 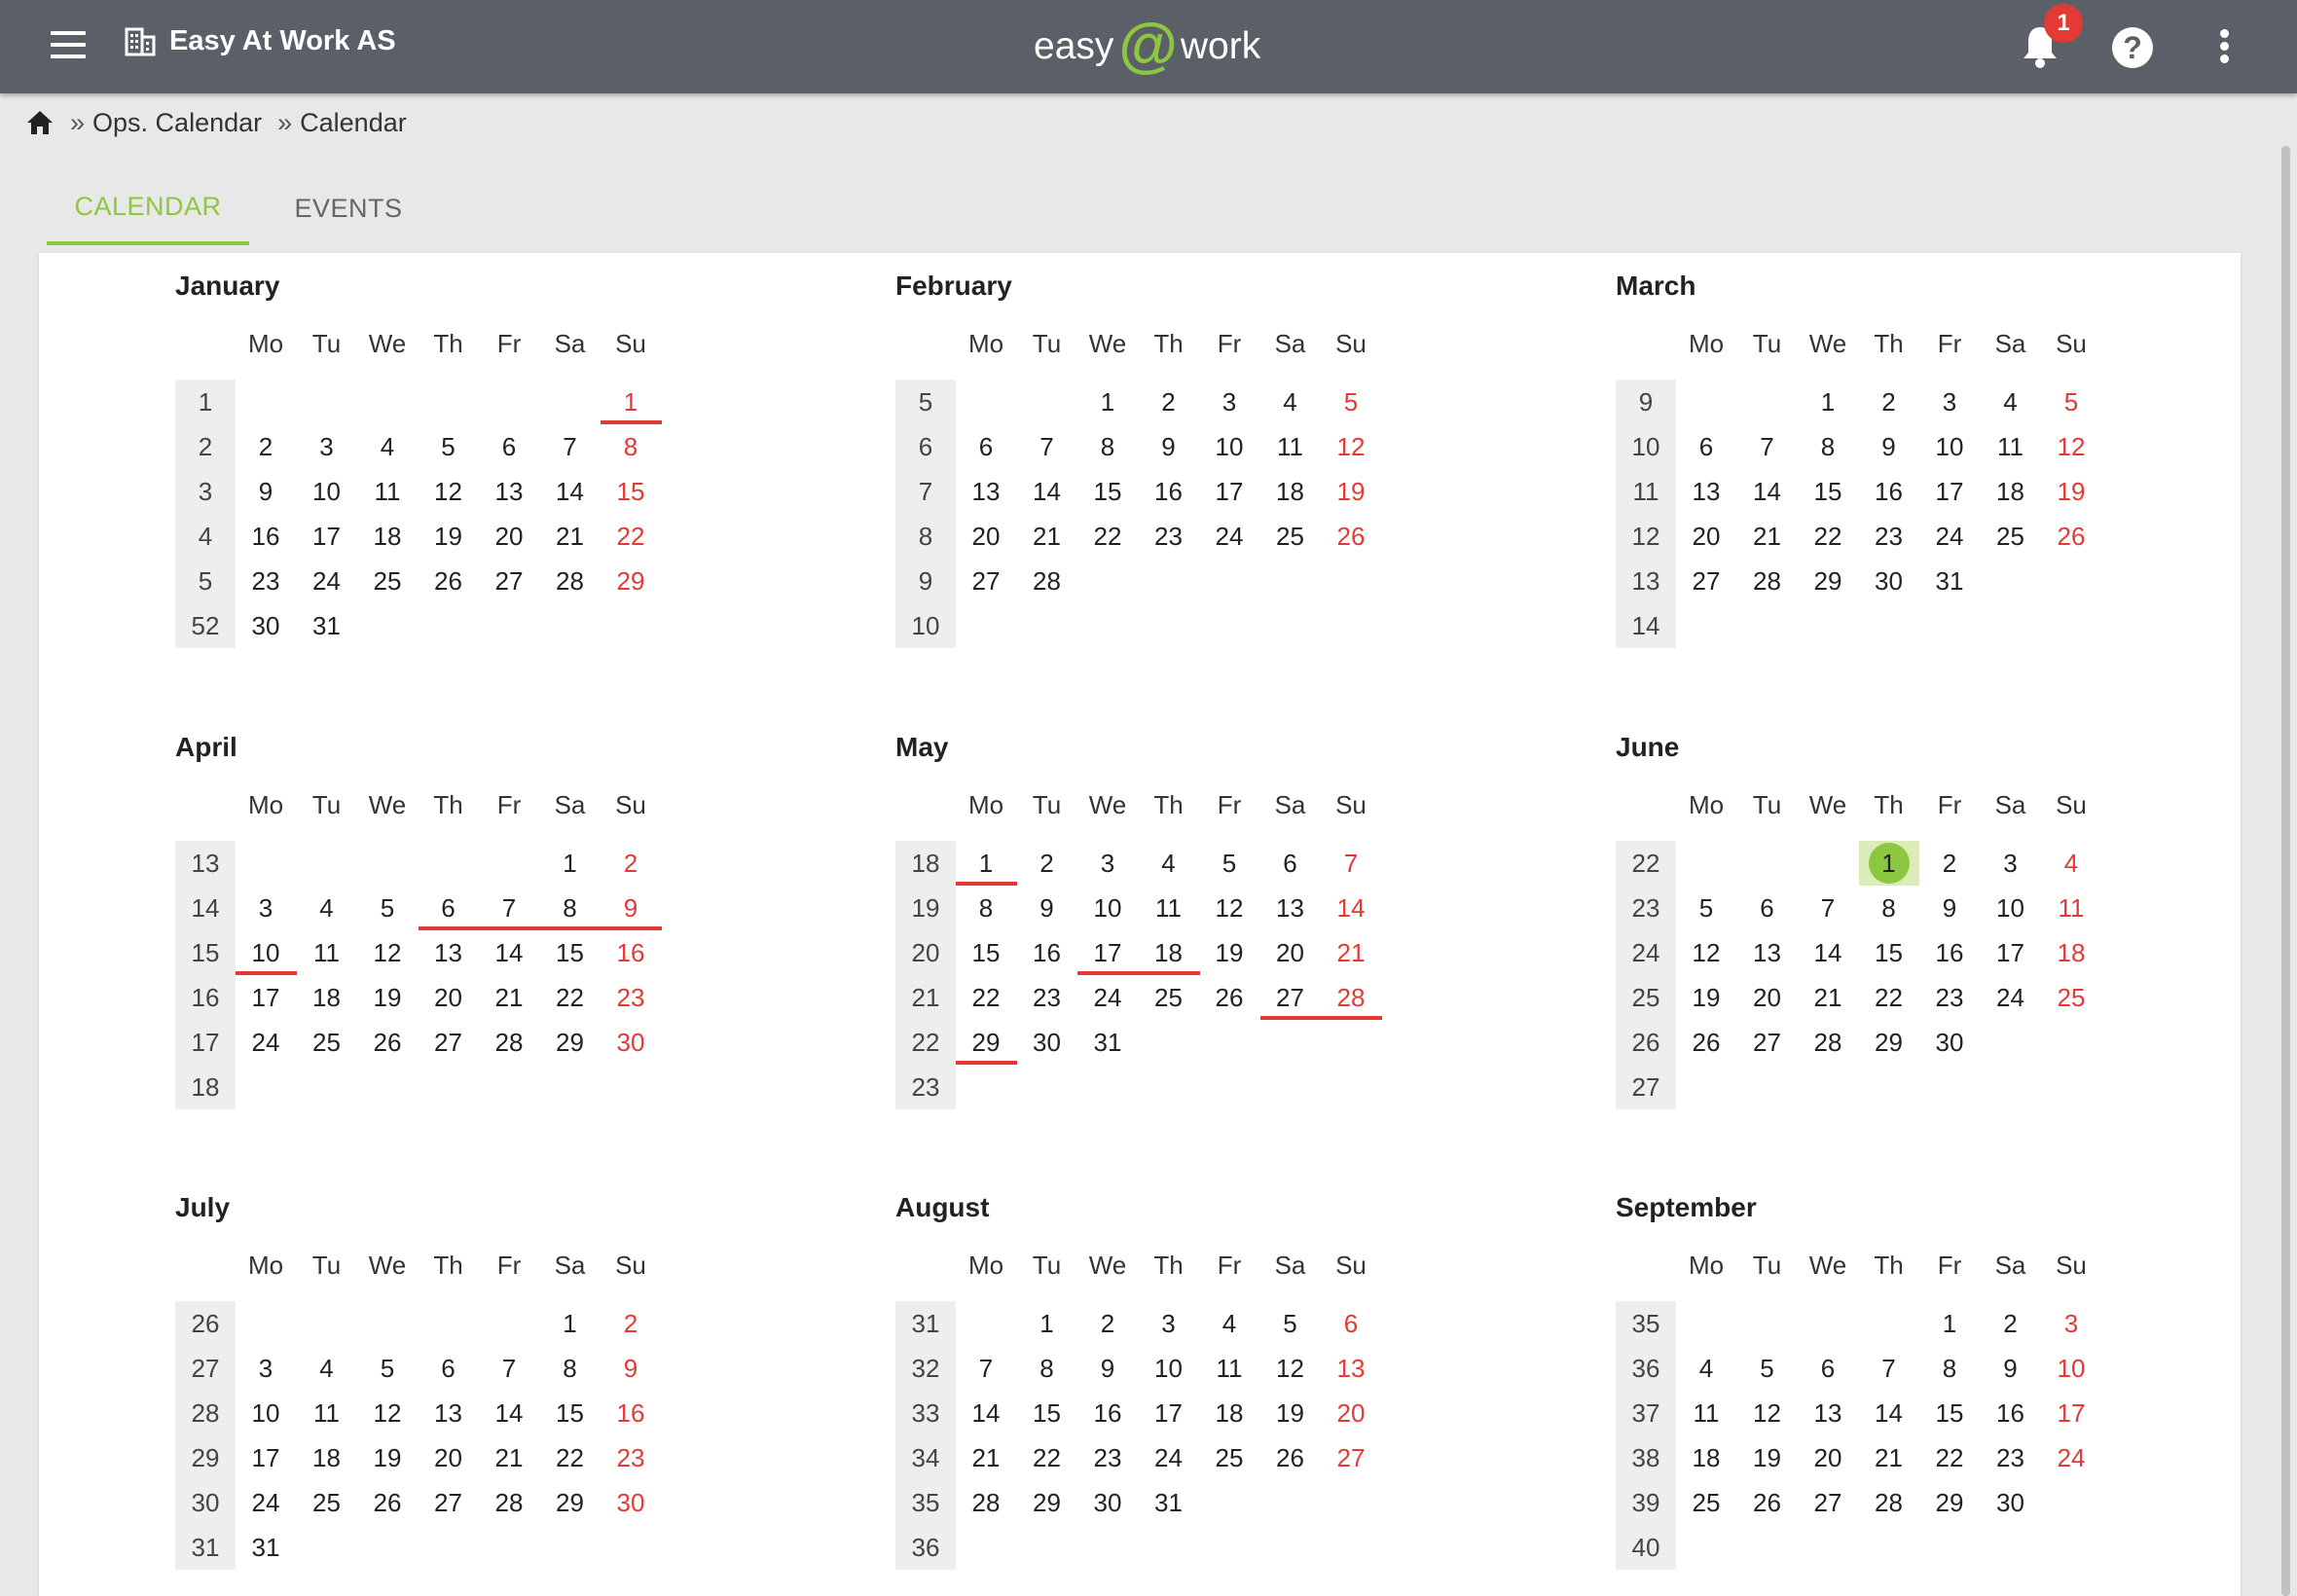 I want to click on calendar-day: 8, so click(x=631, y=447).